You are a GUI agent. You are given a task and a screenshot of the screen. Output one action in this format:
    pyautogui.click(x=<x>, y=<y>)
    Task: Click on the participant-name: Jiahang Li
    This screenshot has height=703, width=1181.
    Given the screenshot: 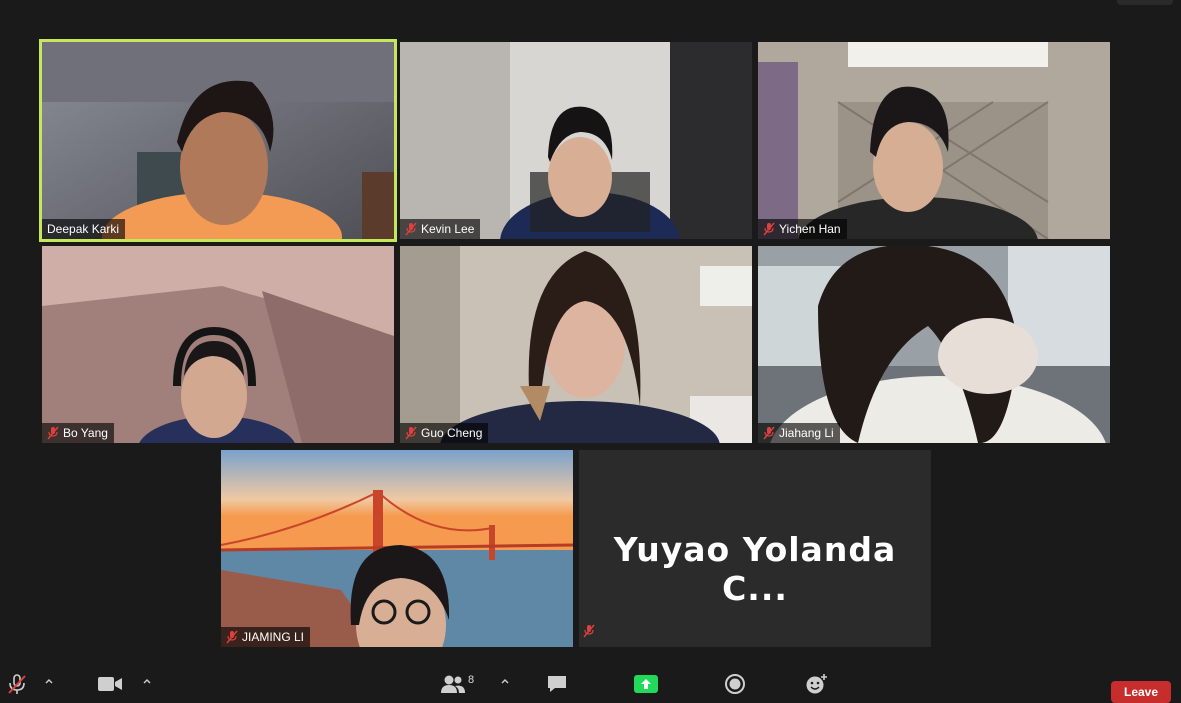 What is the action you would take?
    pyautogui.click(x=806, y=433)
    